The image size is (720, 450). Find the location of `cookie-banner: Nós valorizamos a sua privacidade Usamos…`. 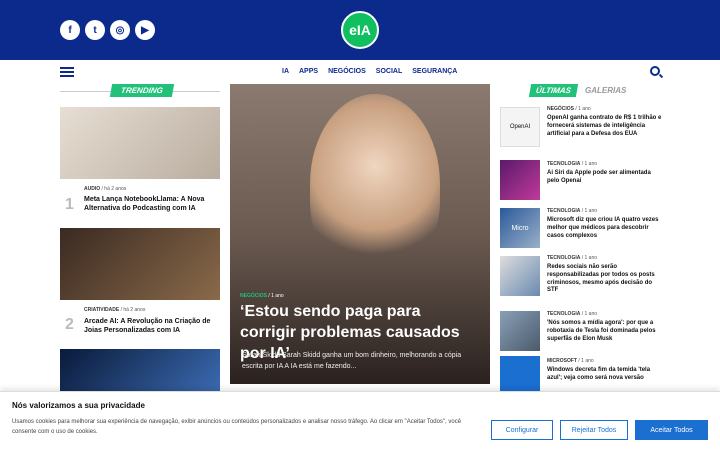

cookie-banner: Nós valorizamos a sua privacidade Usamos… is located at coordinates (360, 420).